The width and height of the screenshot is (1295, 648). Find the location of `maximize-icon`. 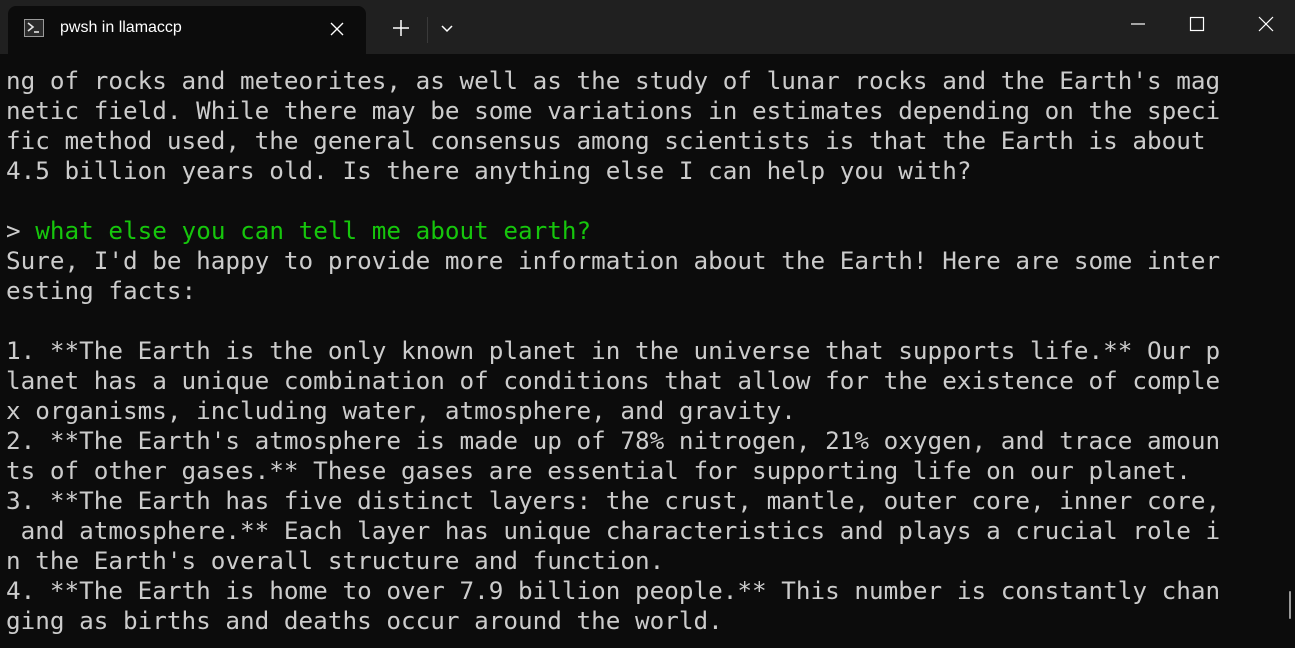

maximize-icon is located at coordinates (1197, 24).